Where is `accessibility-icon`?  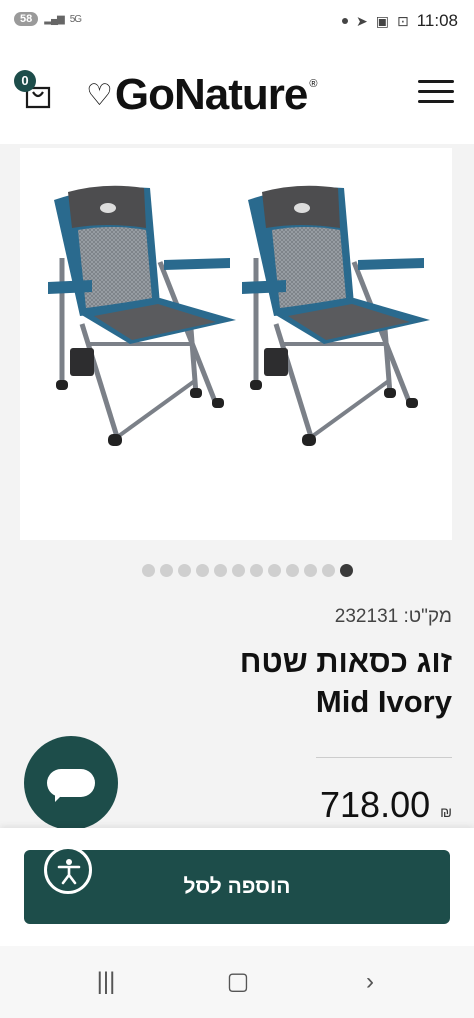 accessibility-icon is located at coordinates (69, 872).